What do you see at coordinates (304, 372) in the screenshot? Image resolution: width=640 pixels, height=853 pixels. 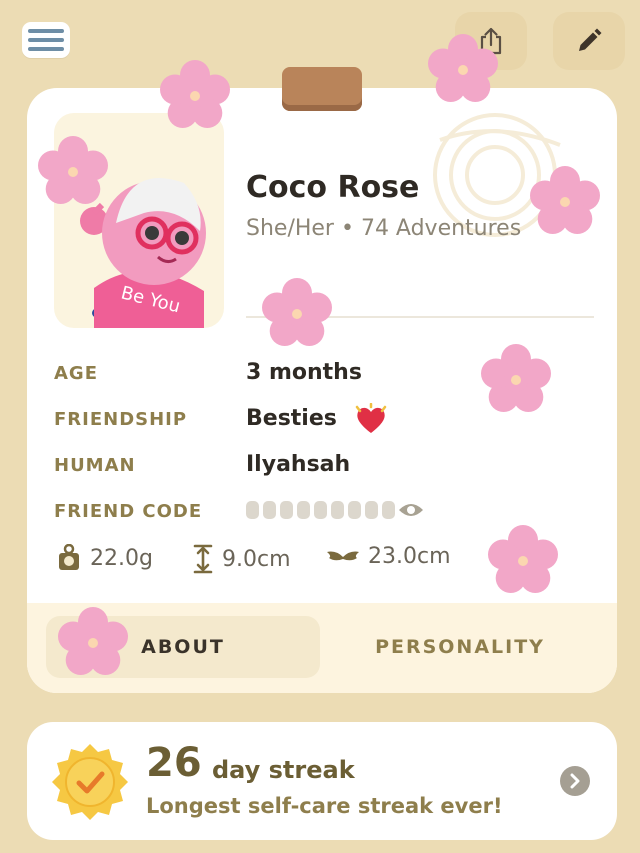 I see `age-value: 3 months` at bounding box center [304, 372].